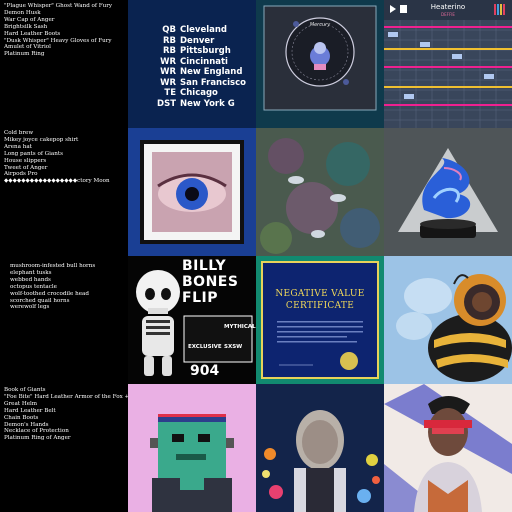 This screenshot has width=512, height=512. I want to click on roster-position: DST, so click(166, 103).